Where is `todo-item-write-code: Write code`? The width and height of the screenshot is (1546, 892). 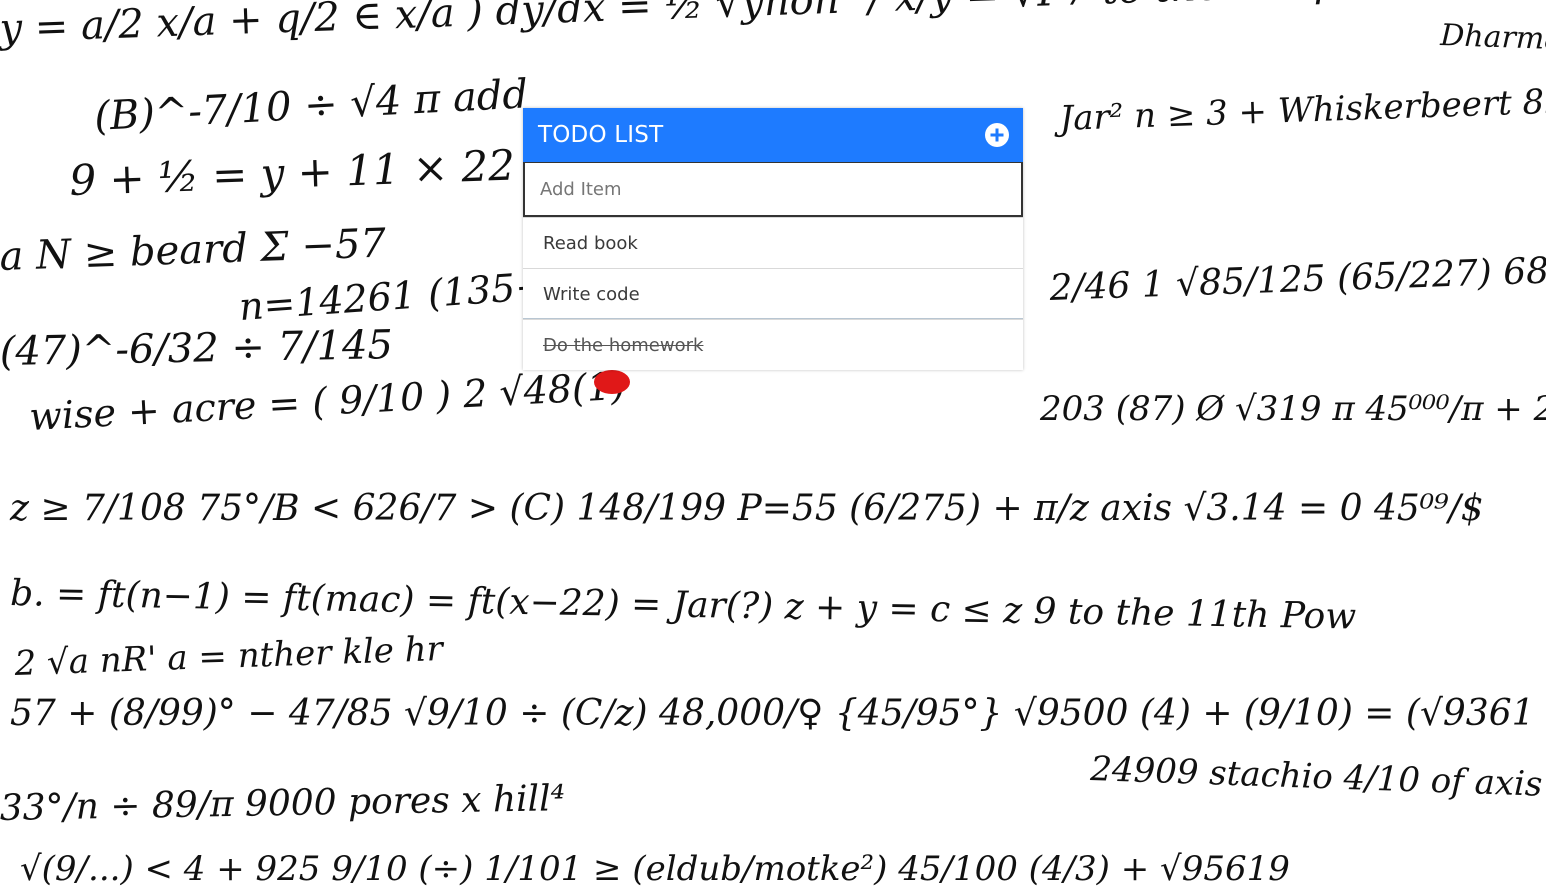 todo-item-write-code: Write code is located at coordinates (773, 293).